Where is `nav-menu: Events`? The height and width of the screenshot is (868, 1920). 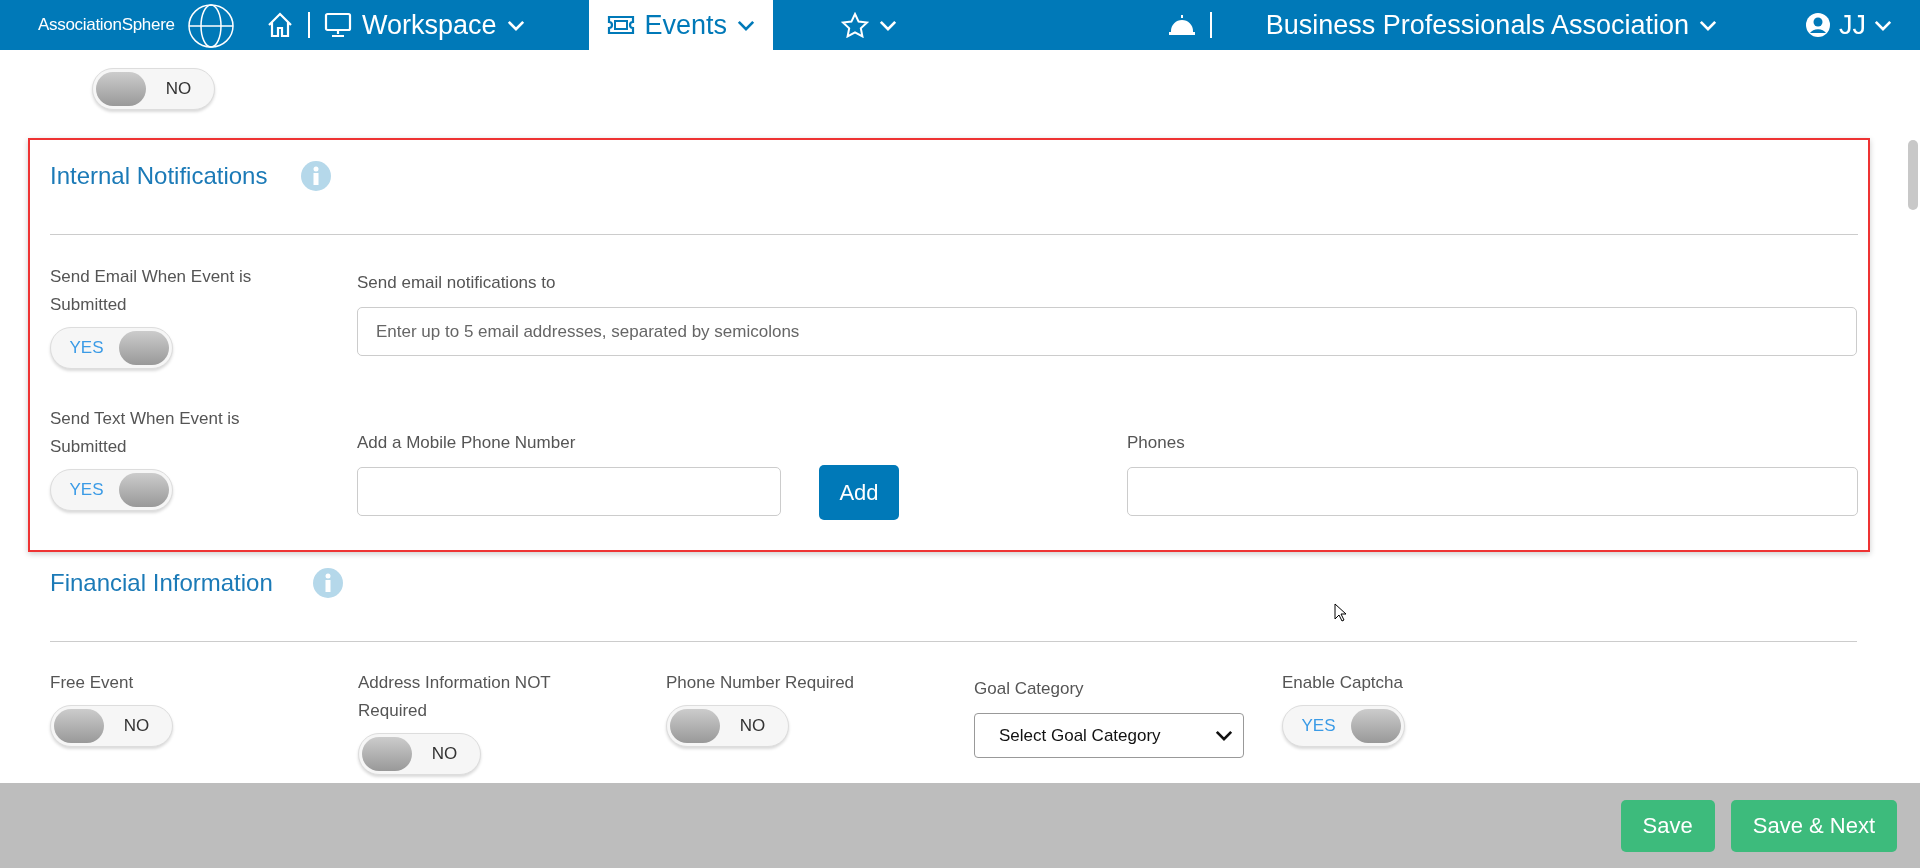
nav-menu: Events is located at coordinates (681, 25).